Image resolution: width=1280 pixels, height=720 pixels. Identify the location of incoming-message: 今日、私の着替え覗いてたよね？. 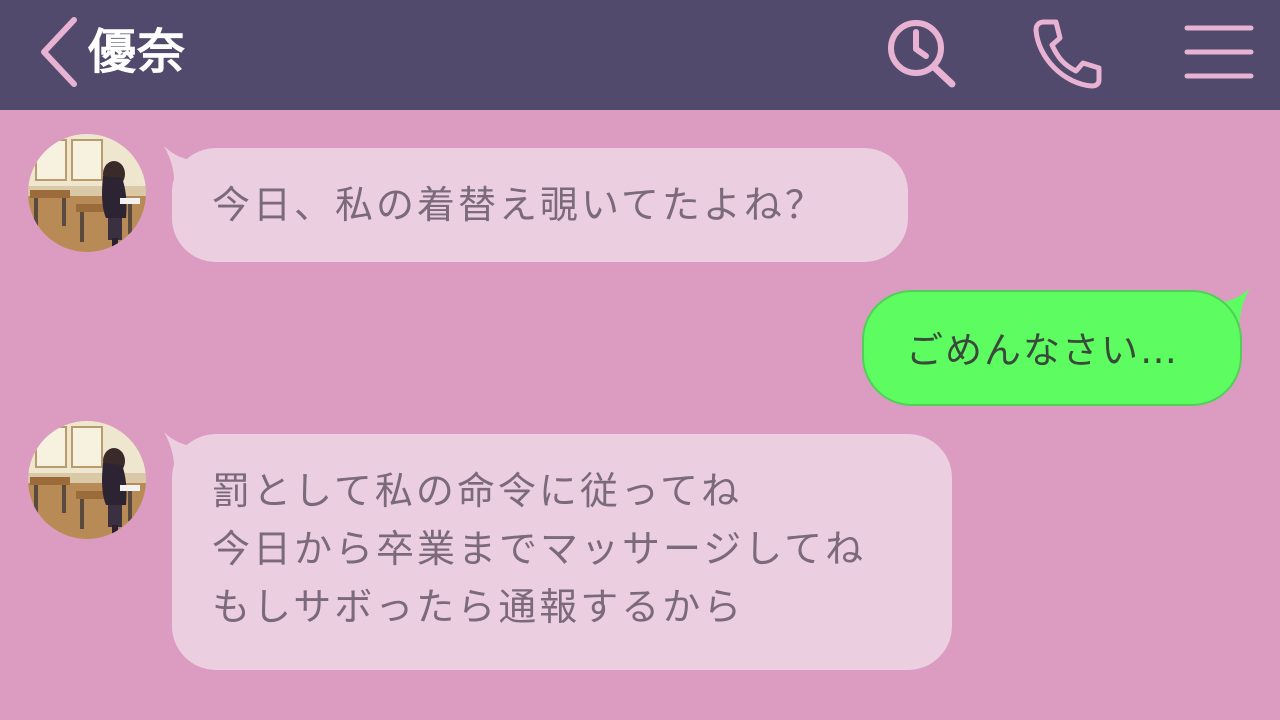
(540, 205).